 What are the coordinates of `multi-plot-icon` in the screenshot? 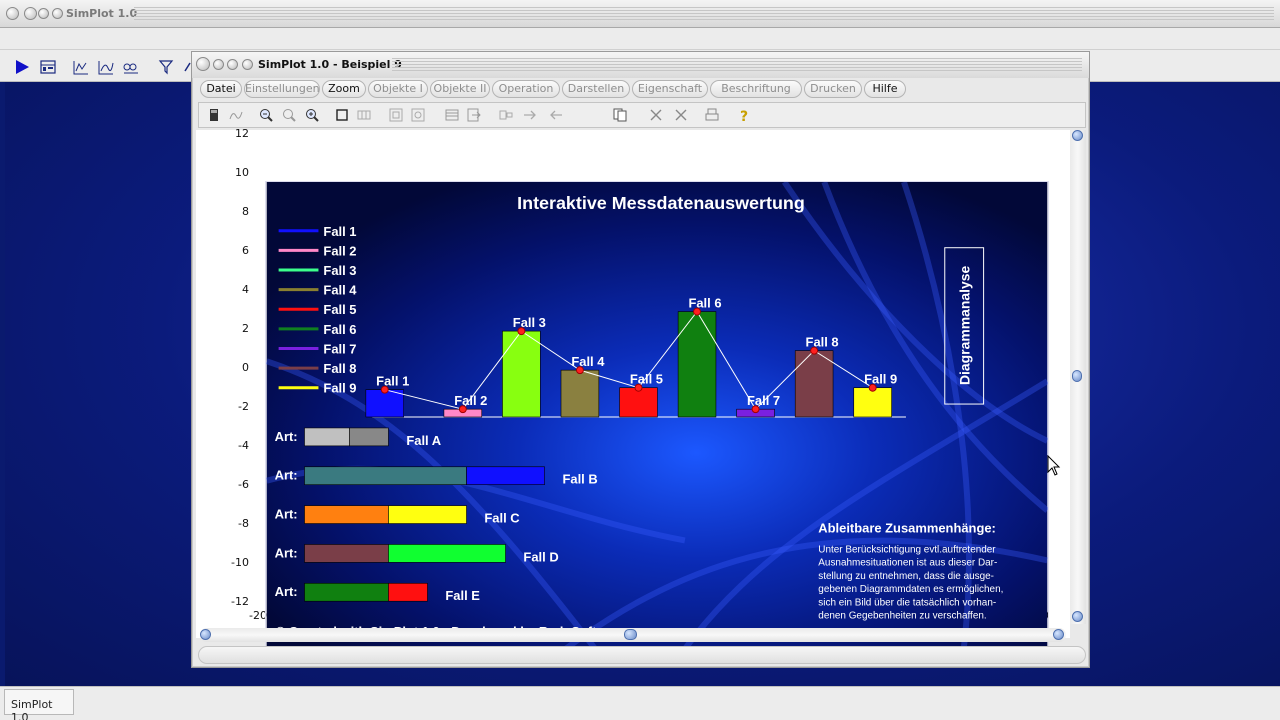 It's located at (131, 67).